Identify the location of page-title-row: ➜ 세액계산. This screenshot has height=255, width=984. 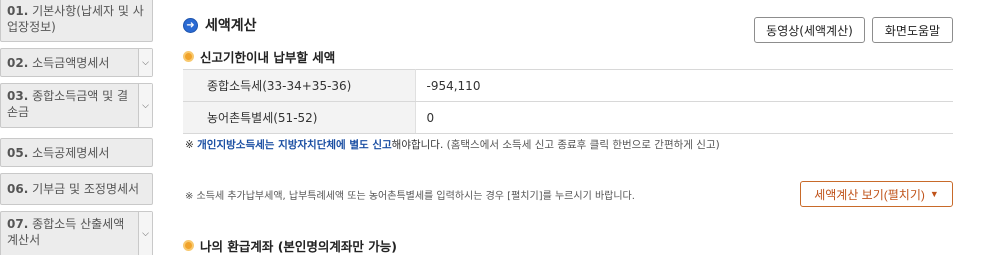
(220, 25).